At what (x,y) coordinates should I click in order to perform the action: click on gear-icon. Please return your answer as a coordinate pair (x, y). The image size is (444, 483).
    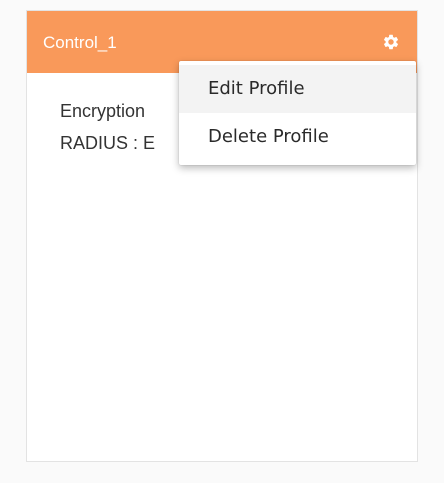
    Looking at the image, I should click on (391, 42).